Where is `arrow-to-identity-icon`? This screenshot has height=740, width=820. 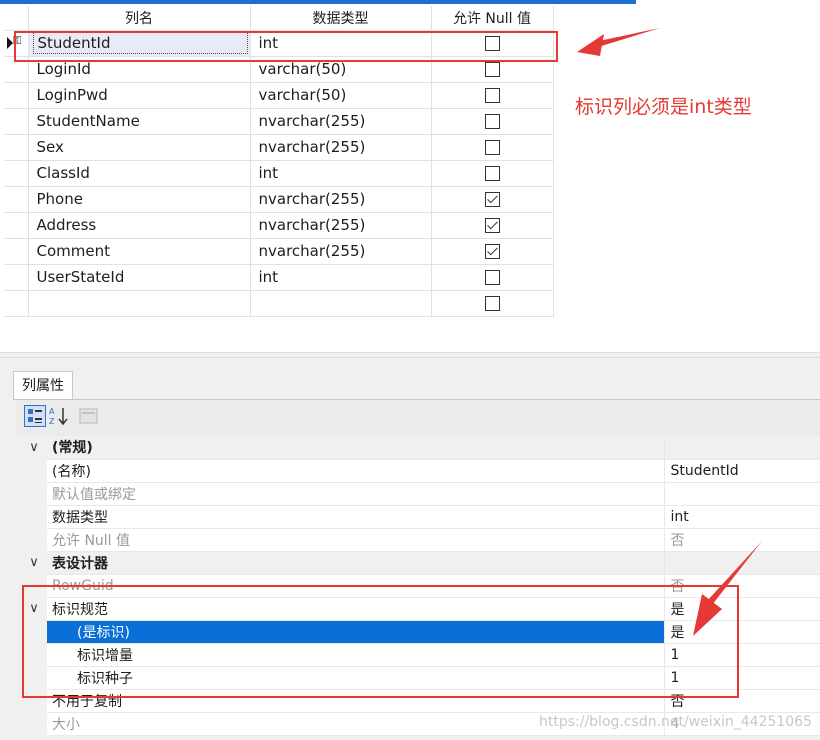
arrow-to-identity-icon is located at coordinates (727, 588).